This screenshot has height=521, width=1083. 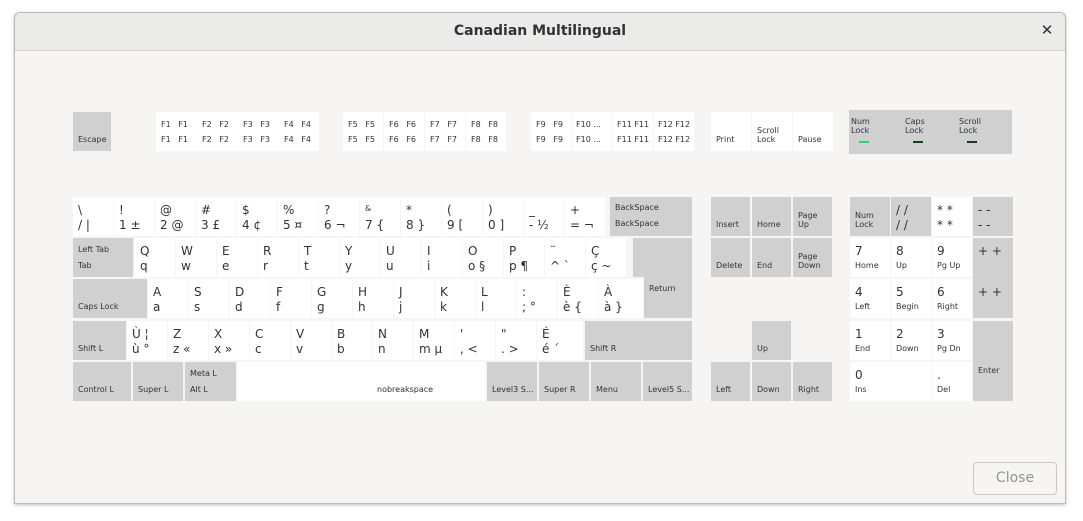 I want to click on key-kp-divide: / / / /, so click(x=911, y=216).